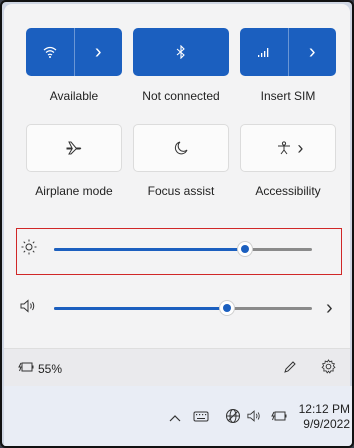 This screenshot has height=448, width=354. Describe the element at coordinates (324, 409) in the screenshot. I see `clock-time: 12:12 PM` at that location.